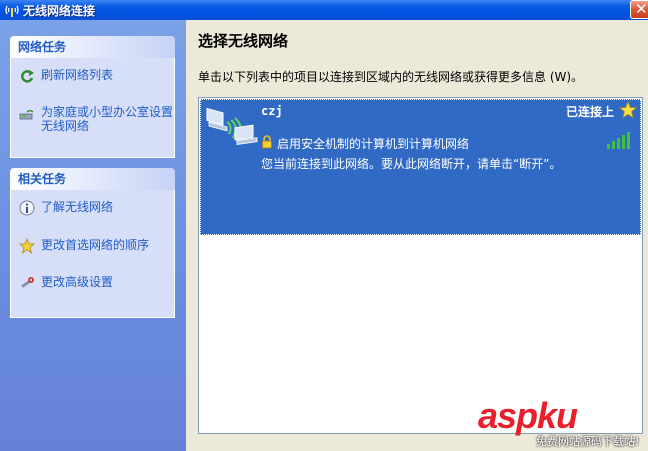 Image resolution: width=648 pixels, height=451 pixels. I want to click on related-tasks-panel: 相关任务 了解无线网络 更改首选网络的顺序 更改高级设置, so click(92, 243).